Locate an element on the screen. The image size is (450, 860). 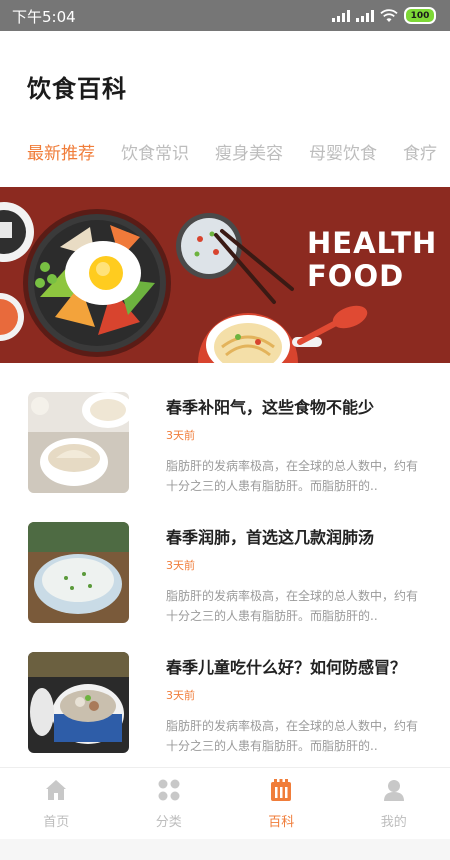
nav-home-label: 首页 is located at coordinates (56, 822).